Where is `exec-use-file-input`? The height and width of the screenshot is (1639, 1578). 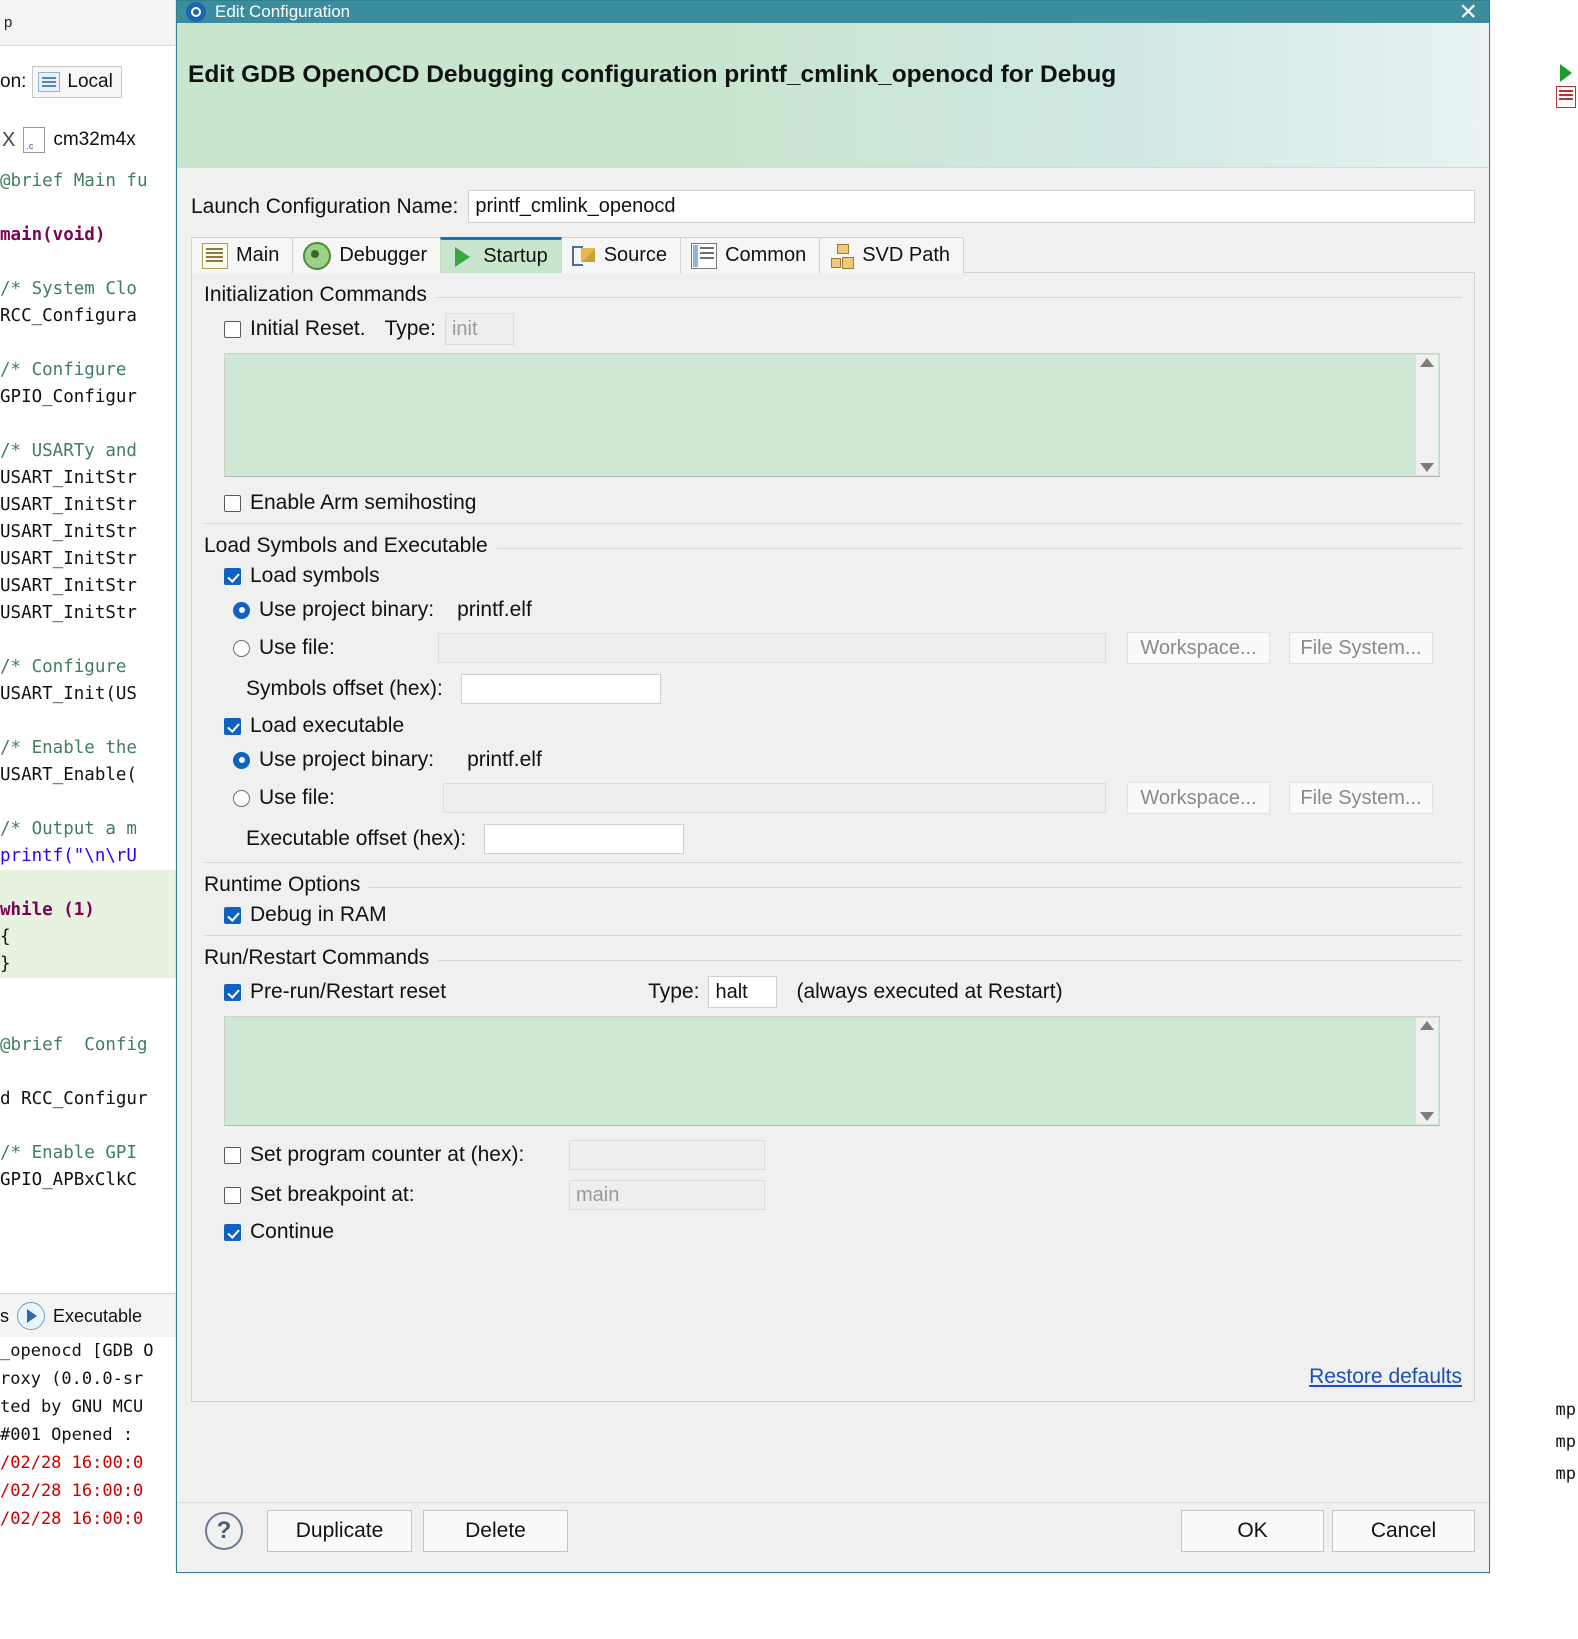
exec-use-file-input is located at coordinates (774, 798).